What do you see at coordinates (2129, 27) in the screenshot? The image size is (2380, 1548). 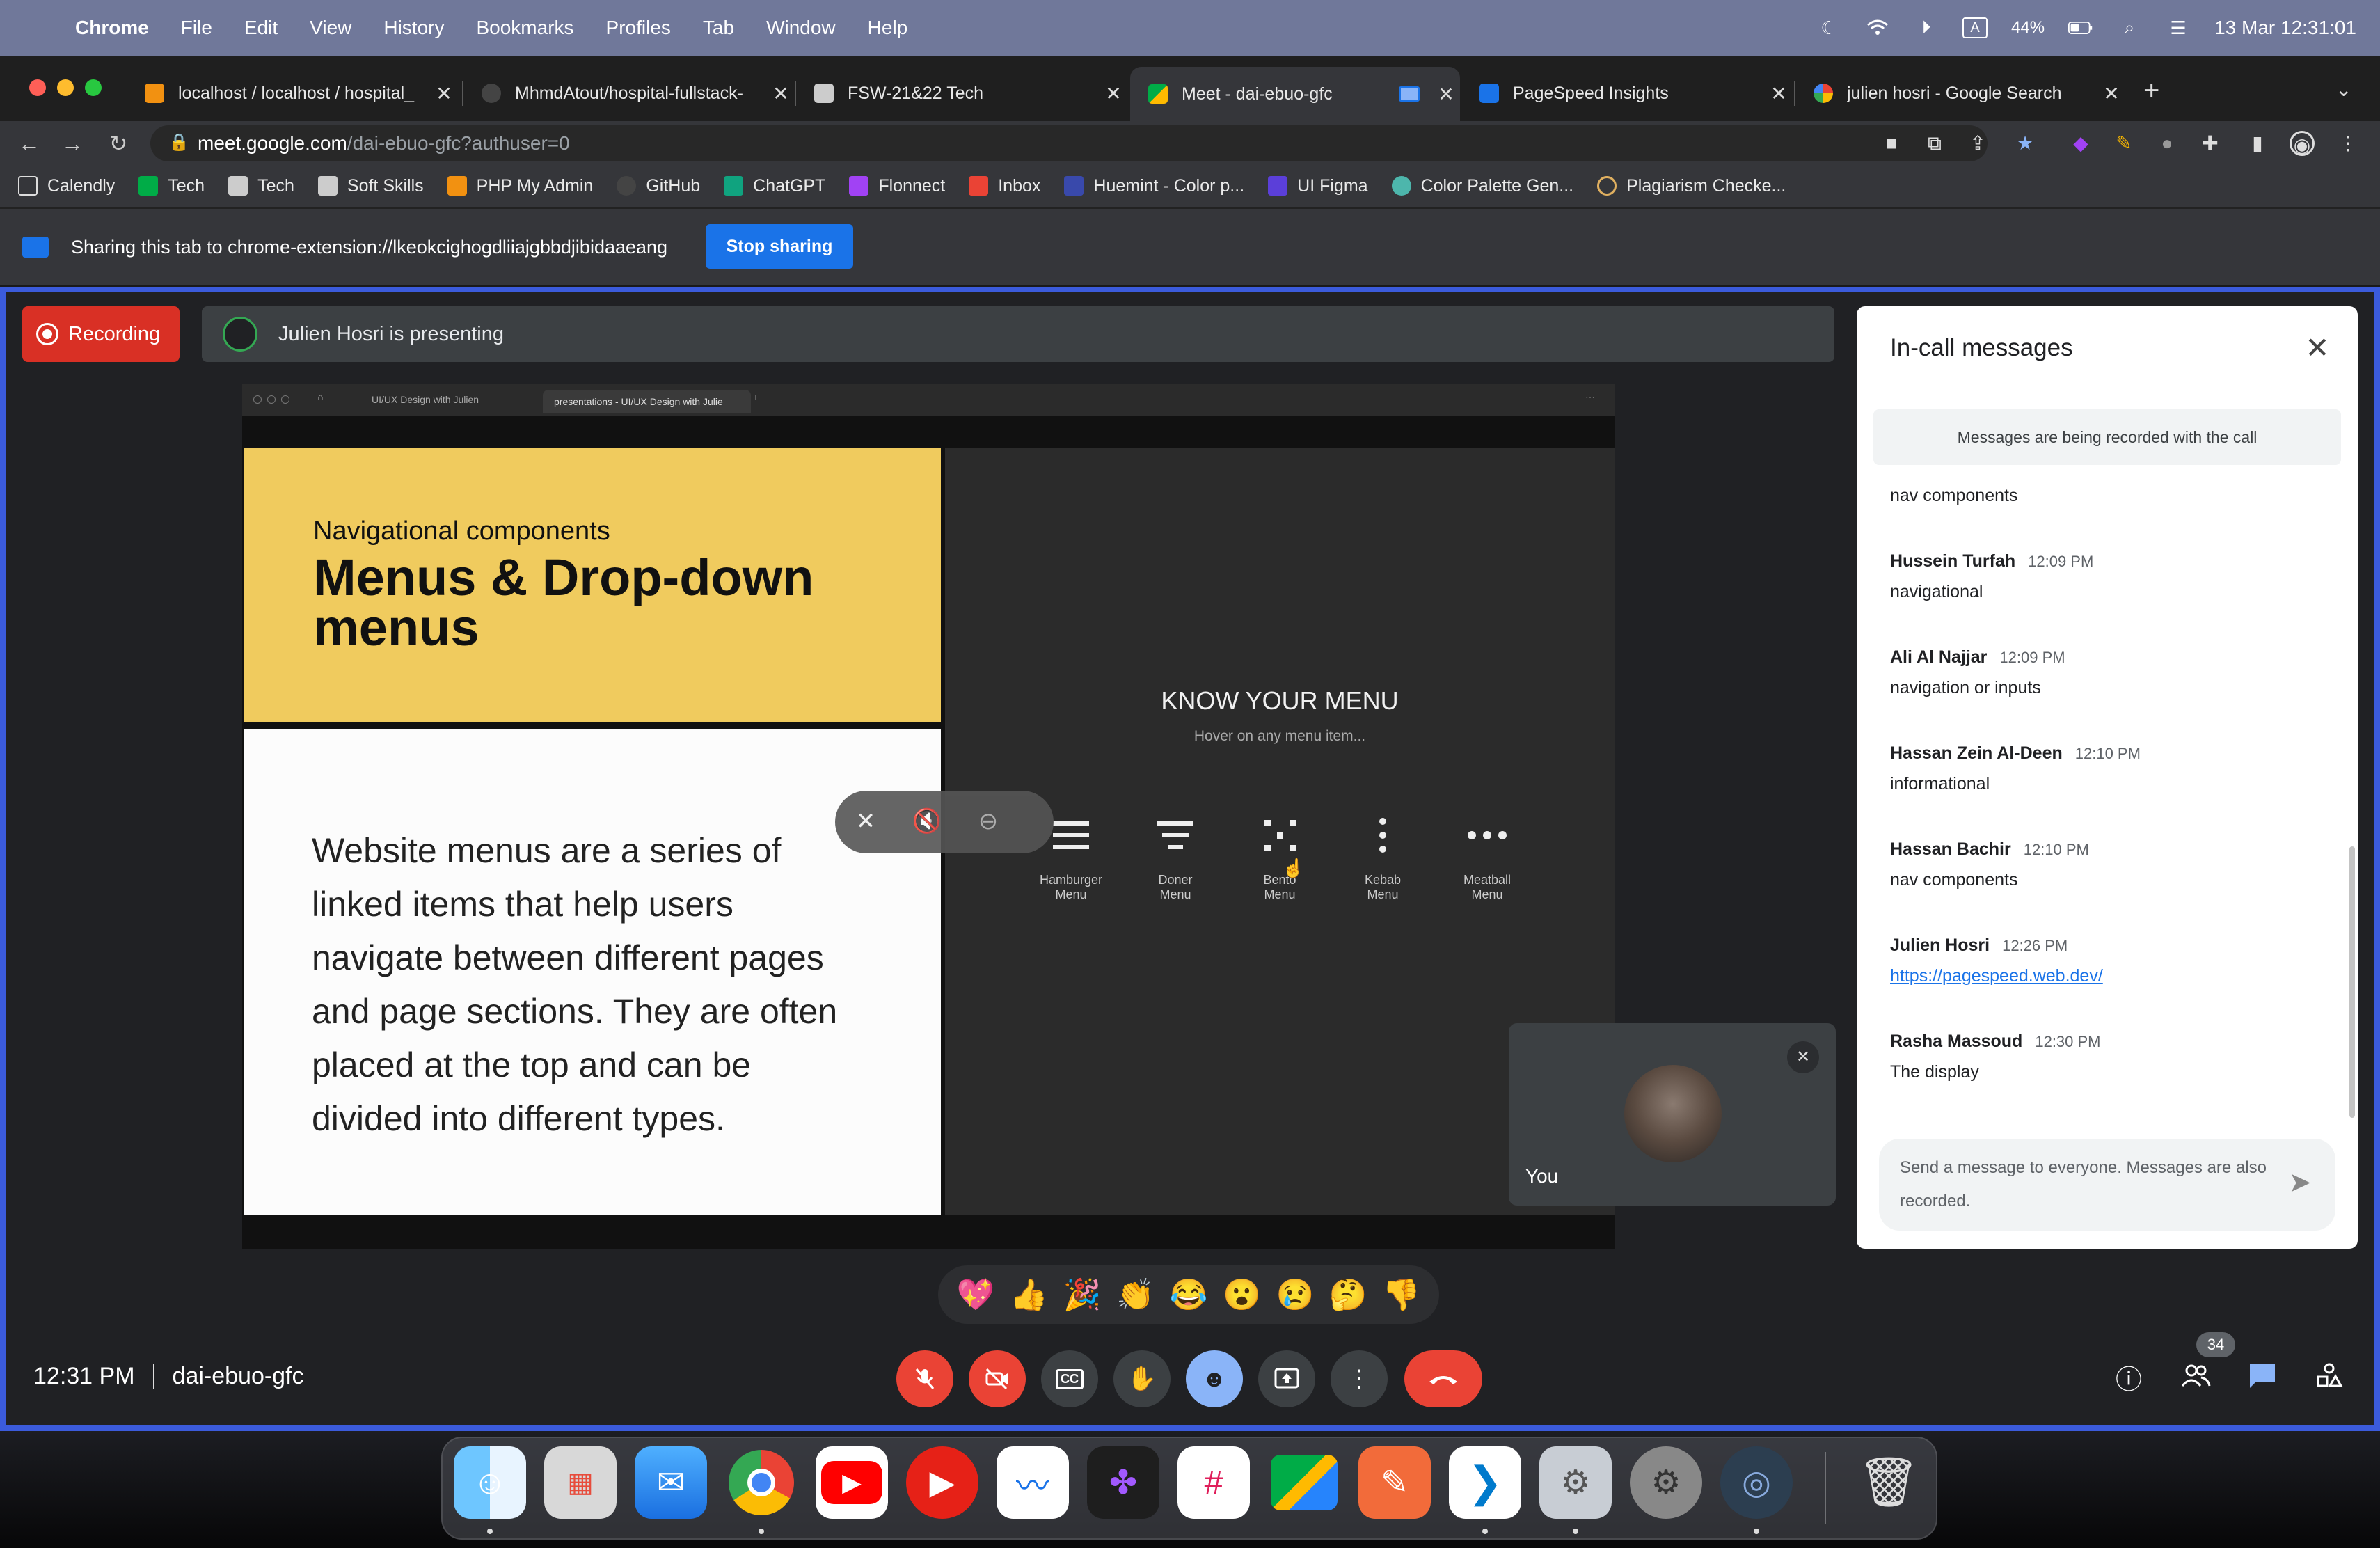 I see `spotlight-search-icon: ⌕` at bounding box center [2129, 27].